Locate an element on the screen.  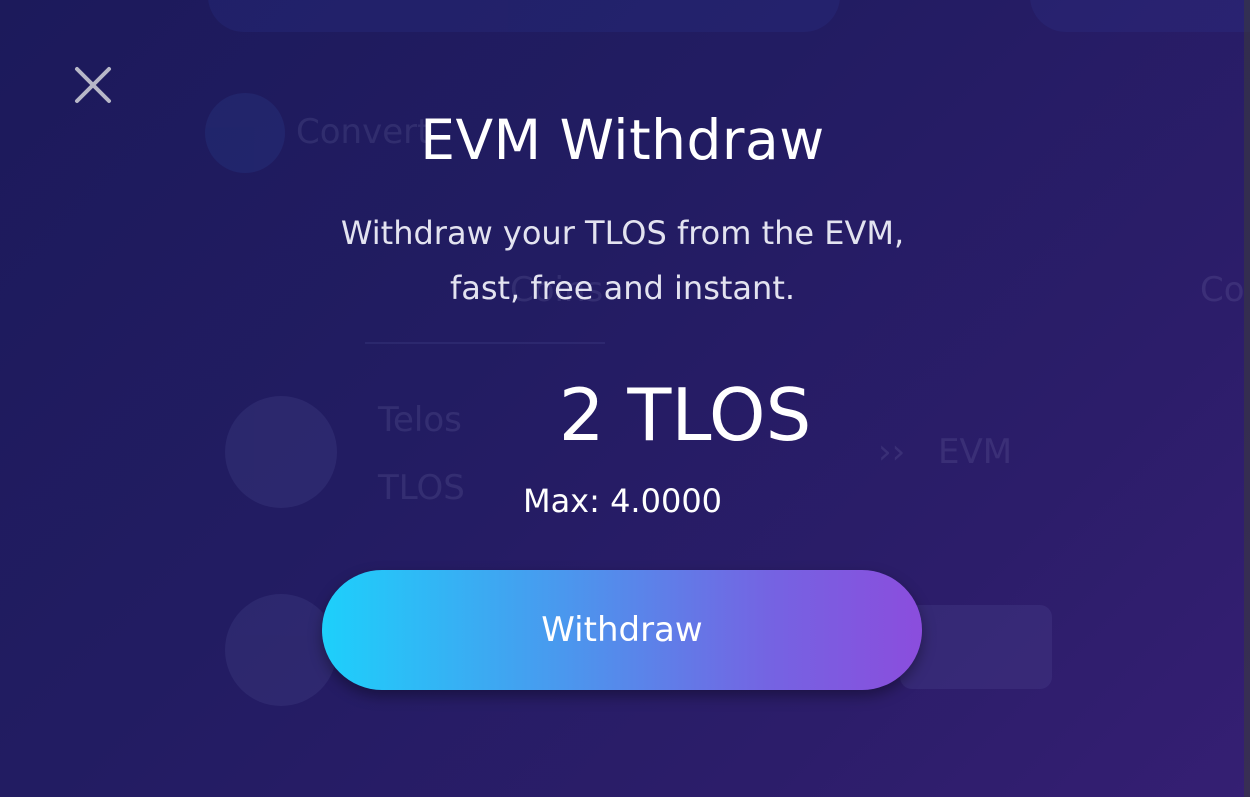
background-divider is located at coordinates (485, 343).